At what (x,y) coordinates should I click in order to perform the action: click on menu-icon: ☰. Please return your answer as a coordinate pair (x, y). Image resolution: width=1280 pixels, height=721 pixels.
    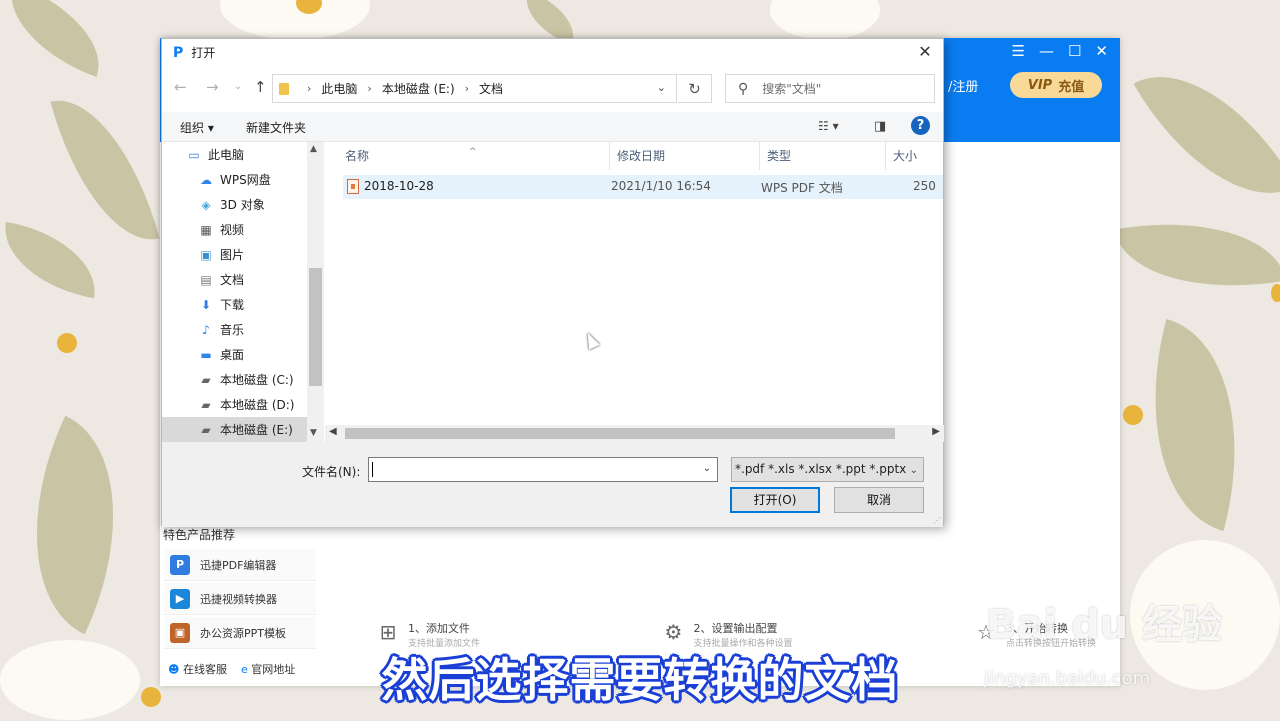
    Looking at the image, I should click on (1018, 51).